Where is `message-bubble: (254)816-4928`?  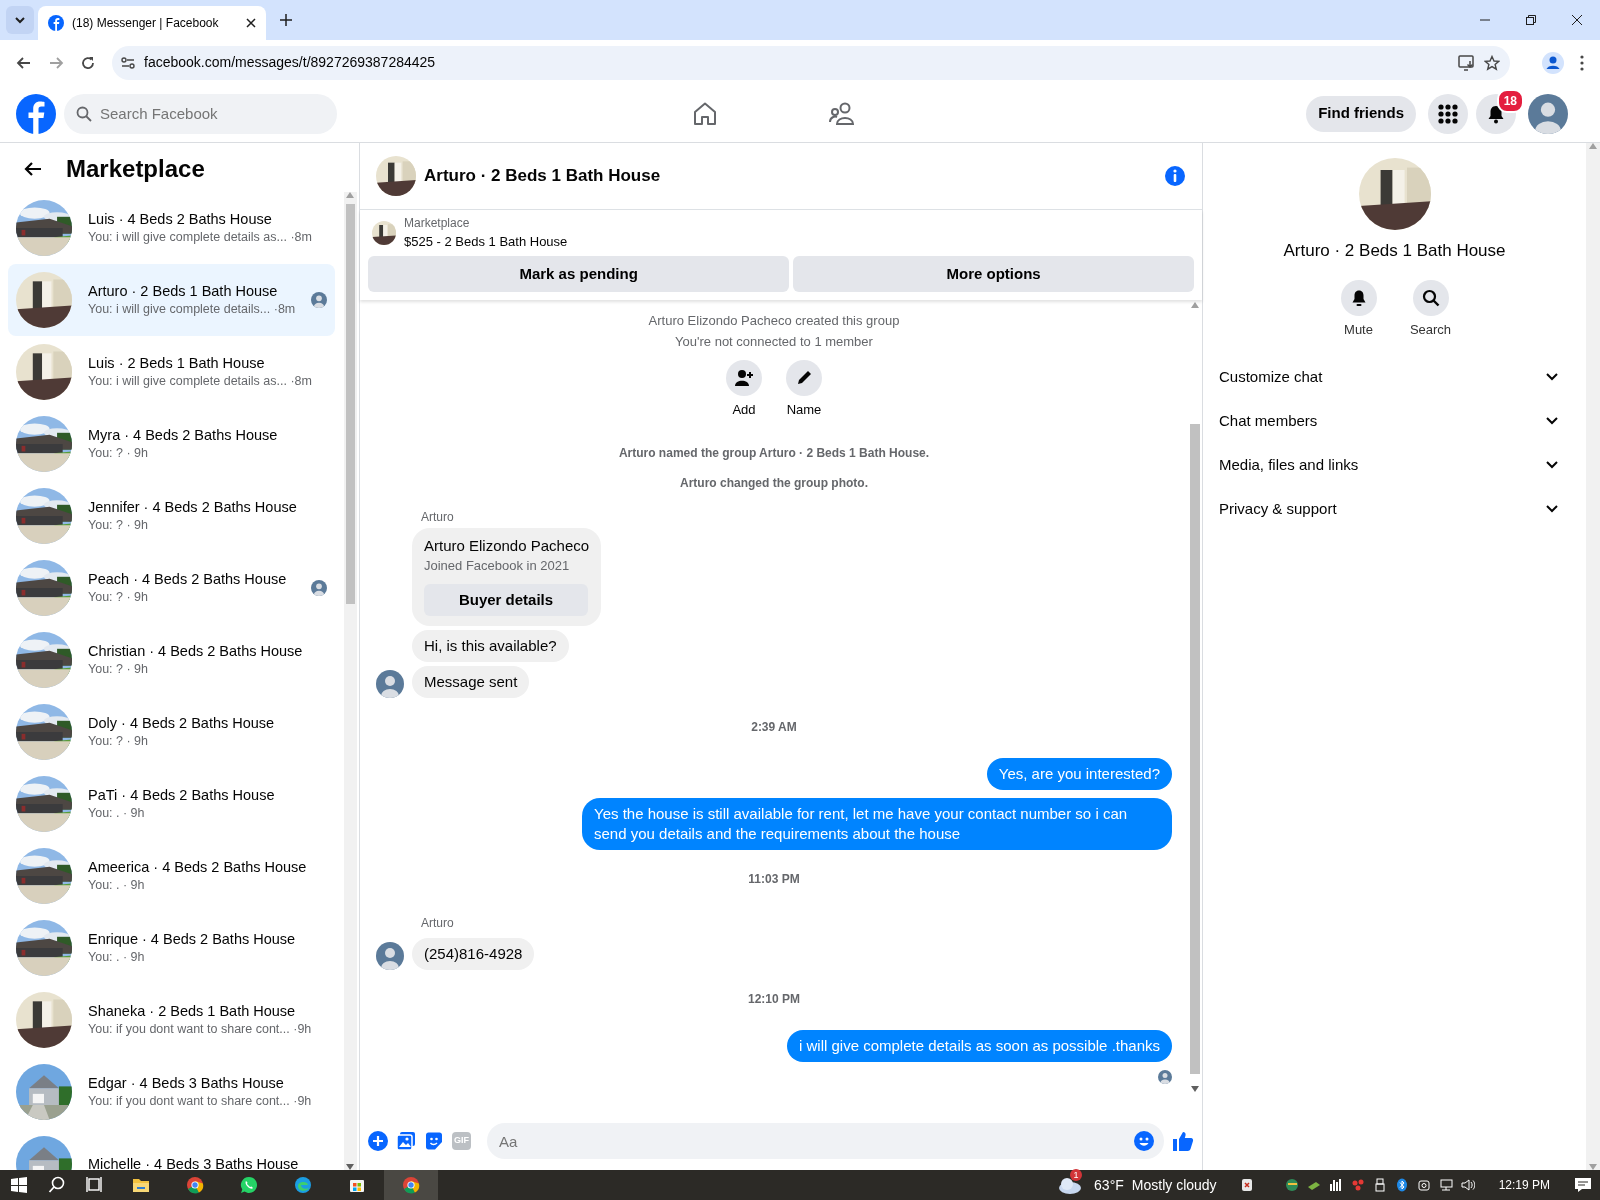
message-bubble: (254)816-4928 is located at coordinates (473, 953).